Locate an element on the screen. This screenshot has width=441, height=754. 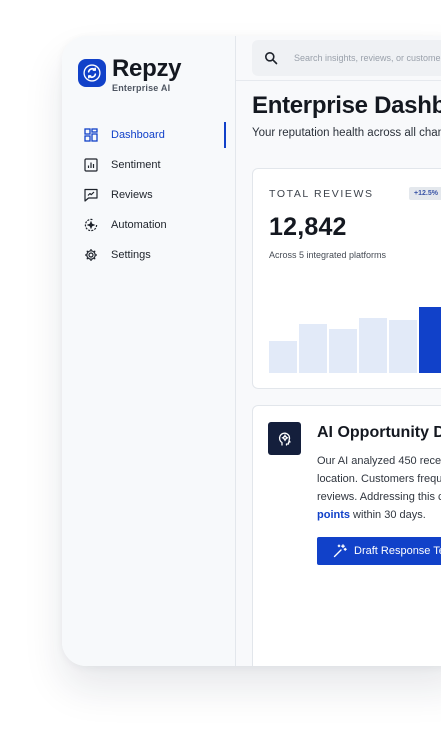
header-divider is located at coordinates (338, 80).